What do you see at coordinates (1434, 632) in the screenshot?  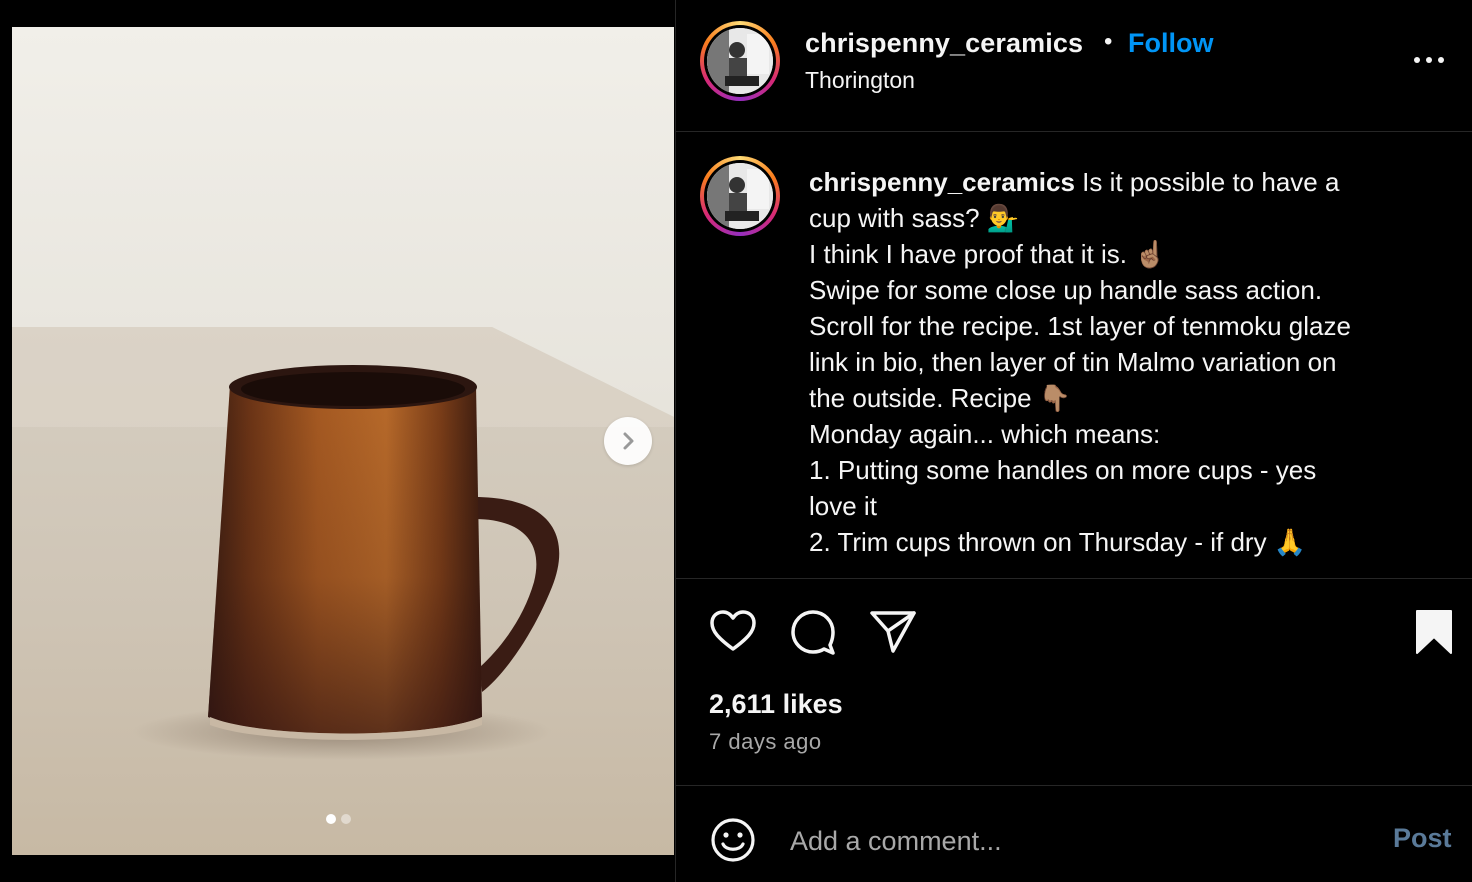 I see `bookmark-icon` at bounding box center [1434, 632].